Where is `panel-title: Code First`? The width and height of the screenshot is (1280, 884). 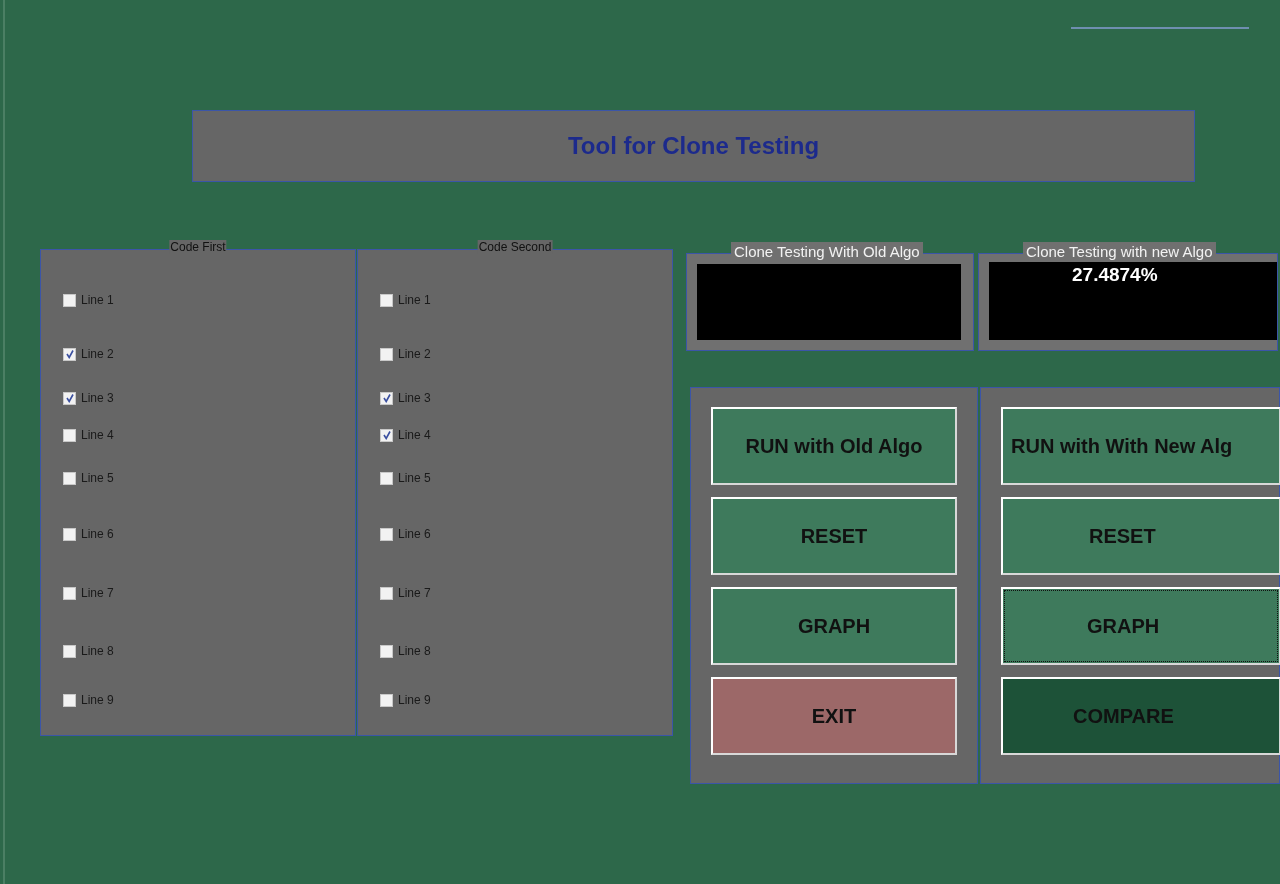
panel-title: Code First is located at coordinates (198, 247).